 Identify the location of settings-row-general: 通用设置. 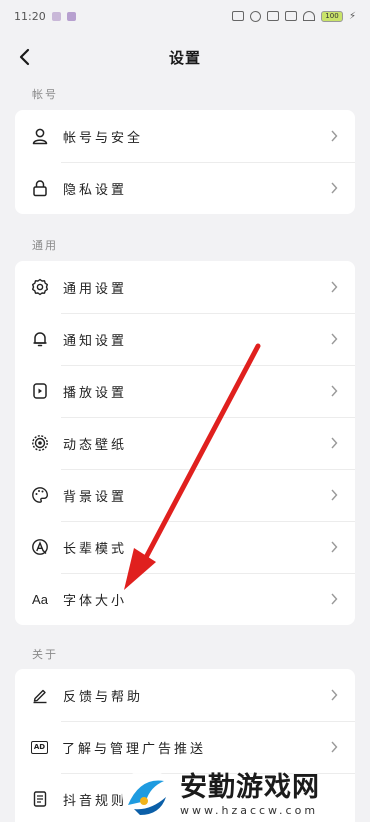
(185, 287).